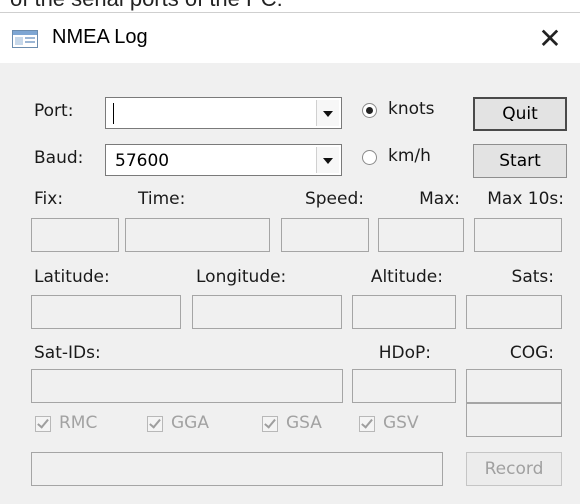 The width and height of the screenshot is (580, 504). What do you see at coordinates (514, 469) in the screenshot?
I see `record-button: Record` at bounding box center [514, 469].